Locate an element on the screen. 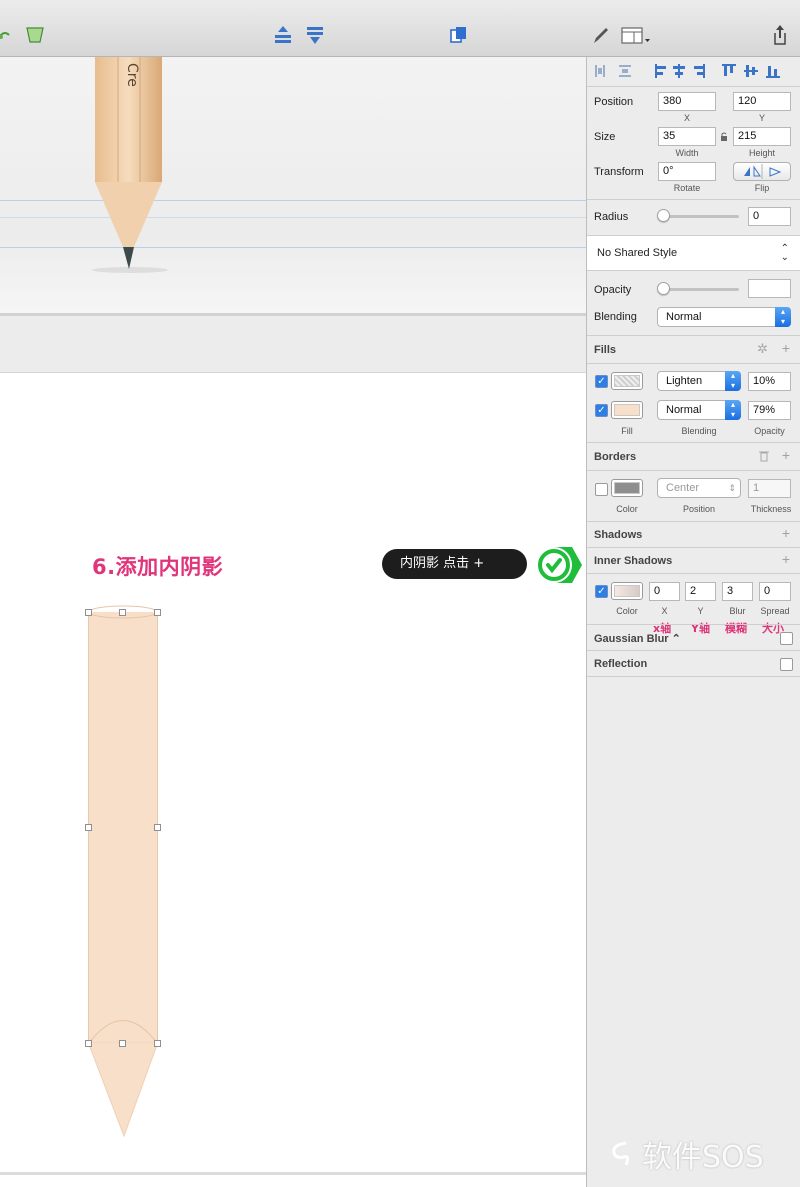 This screenshot has height=1187, width=800. width-caption: Width is located at coordinates (687, 153).